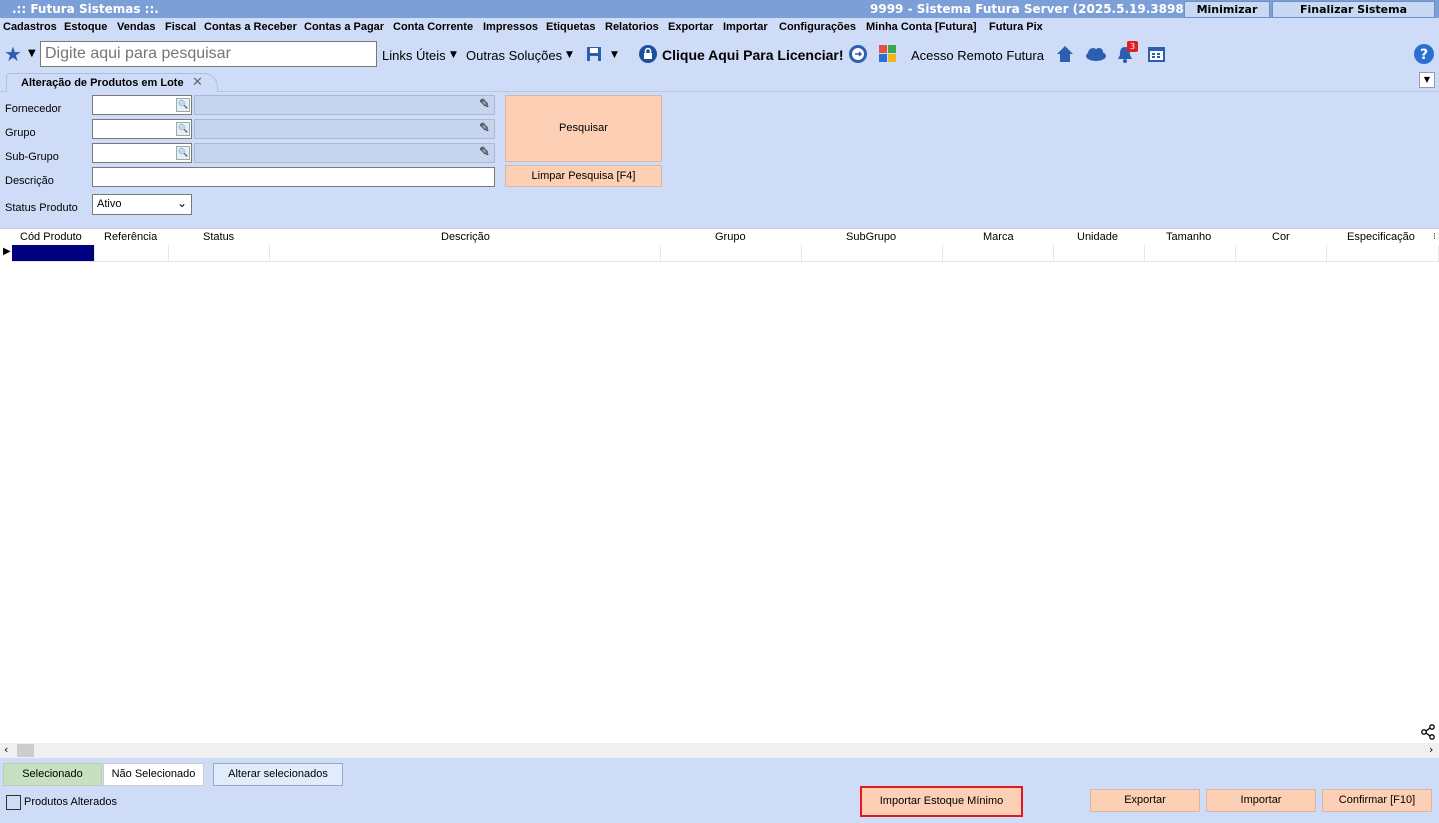 The width and height of the screenshot is (1439, 823). I want to click on save-icon, so click(594, 54).